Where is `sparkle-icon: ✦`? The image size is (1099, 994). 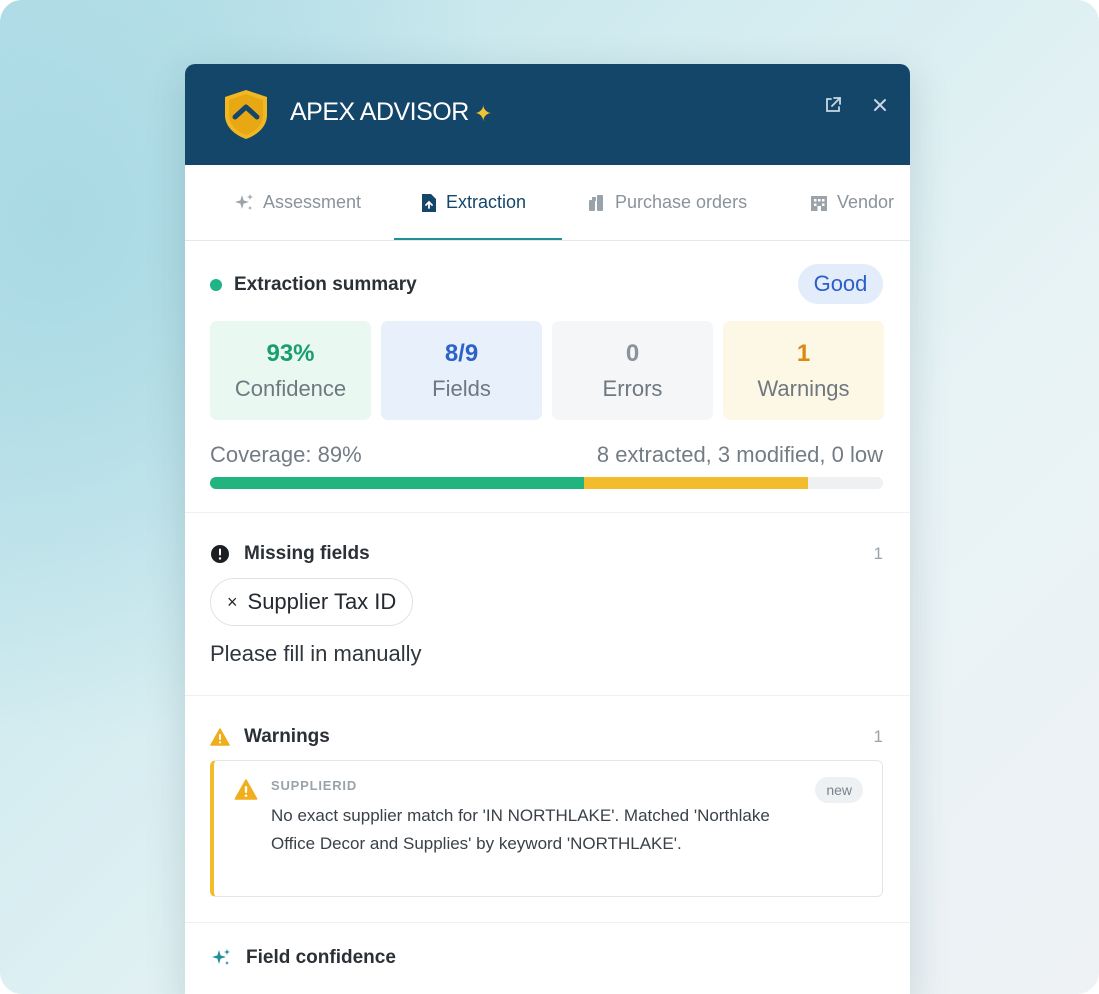
sparkle-icon: ✦ is located at coordinates (483, 113).